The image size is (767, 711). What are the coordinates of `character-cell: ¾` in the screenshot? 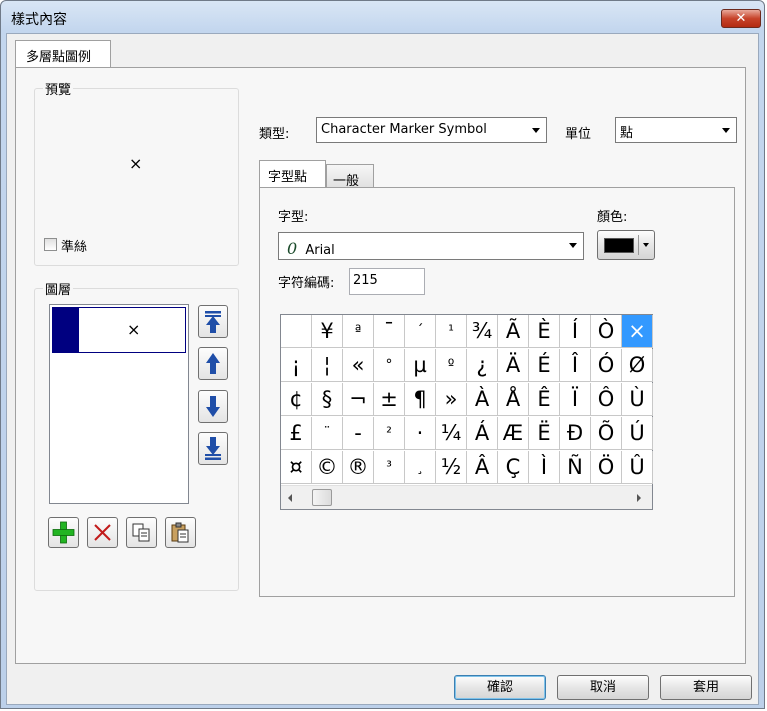 It's located at (482, 331).